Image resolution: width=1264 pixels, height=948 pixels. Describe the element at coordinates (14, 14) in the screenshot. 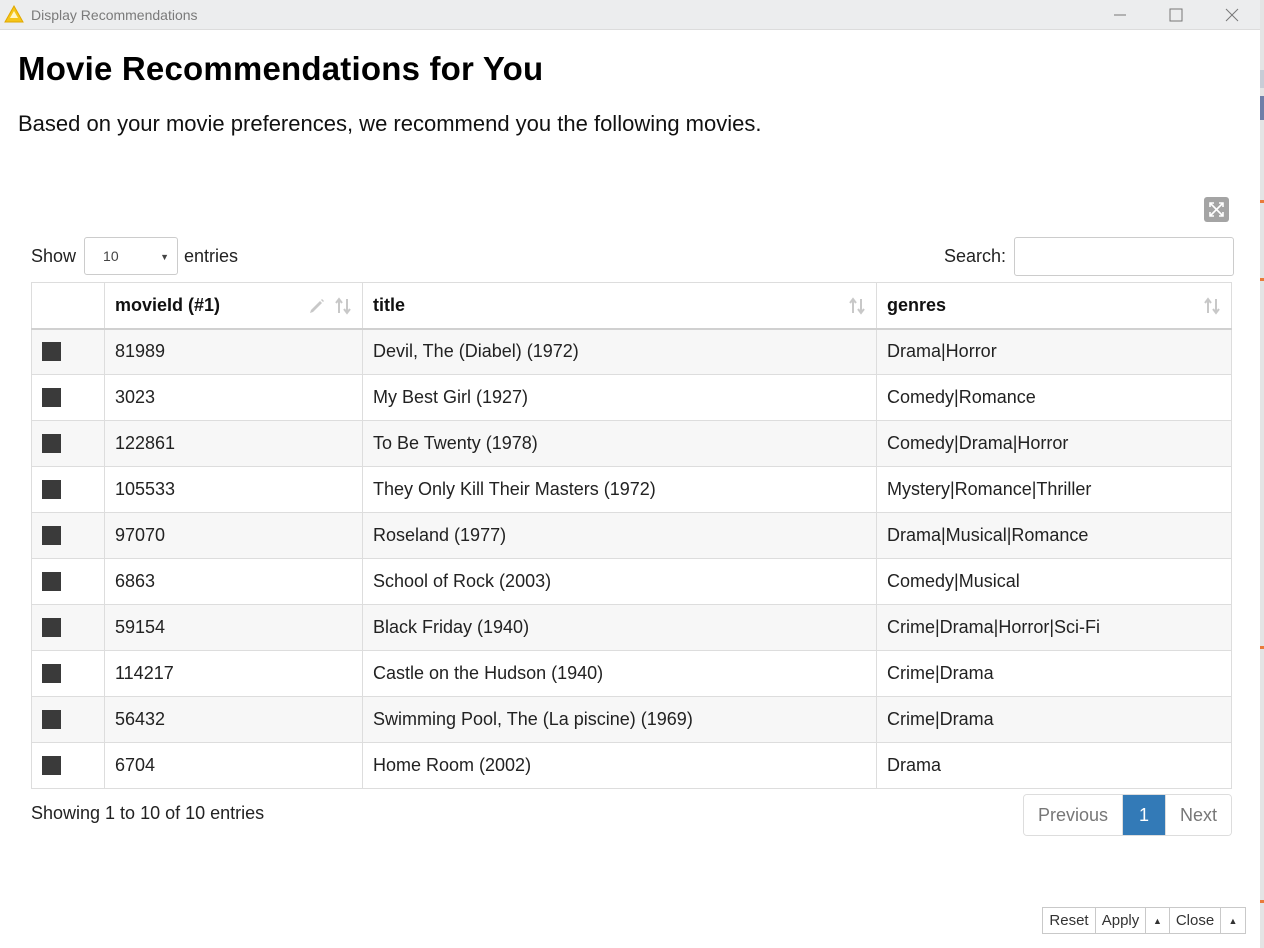

I see `warning-triangle-icon` at that location.